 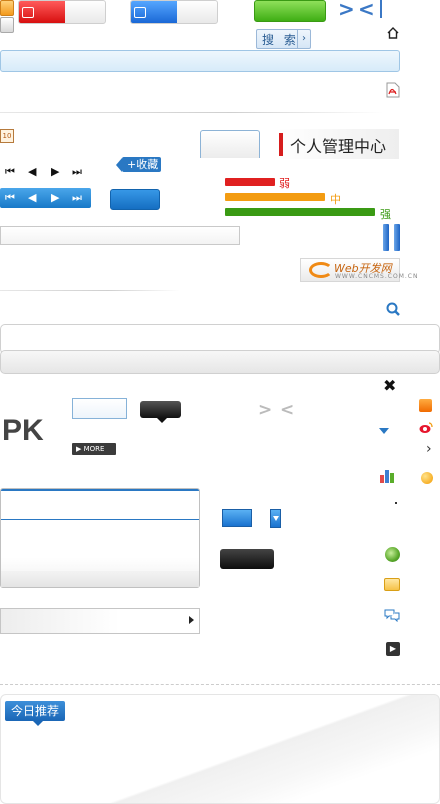 I want to click on search-icon, so click(x=393, y=309).